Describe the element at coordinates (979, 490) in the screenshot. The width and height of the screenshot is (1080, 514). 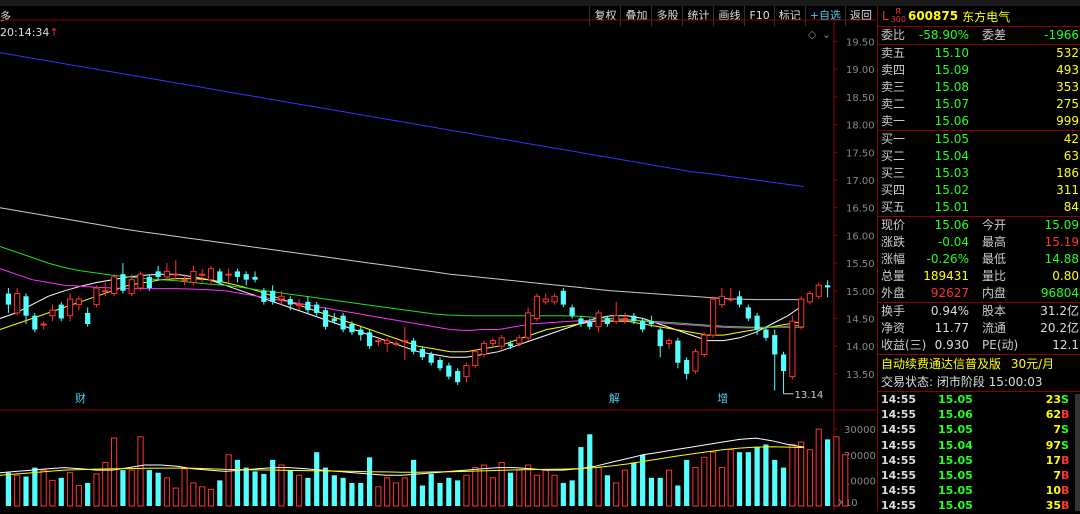
I see `tick-row: 14:55 15.05 10 B` at that location.